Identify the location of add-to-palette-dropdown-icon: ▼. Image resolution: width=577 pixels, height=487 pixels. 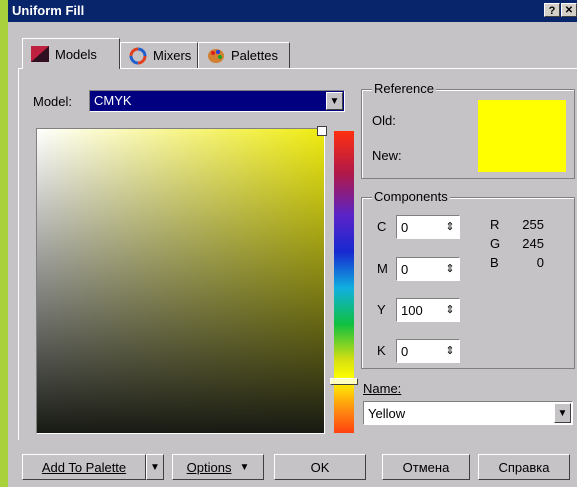
(155, 467).